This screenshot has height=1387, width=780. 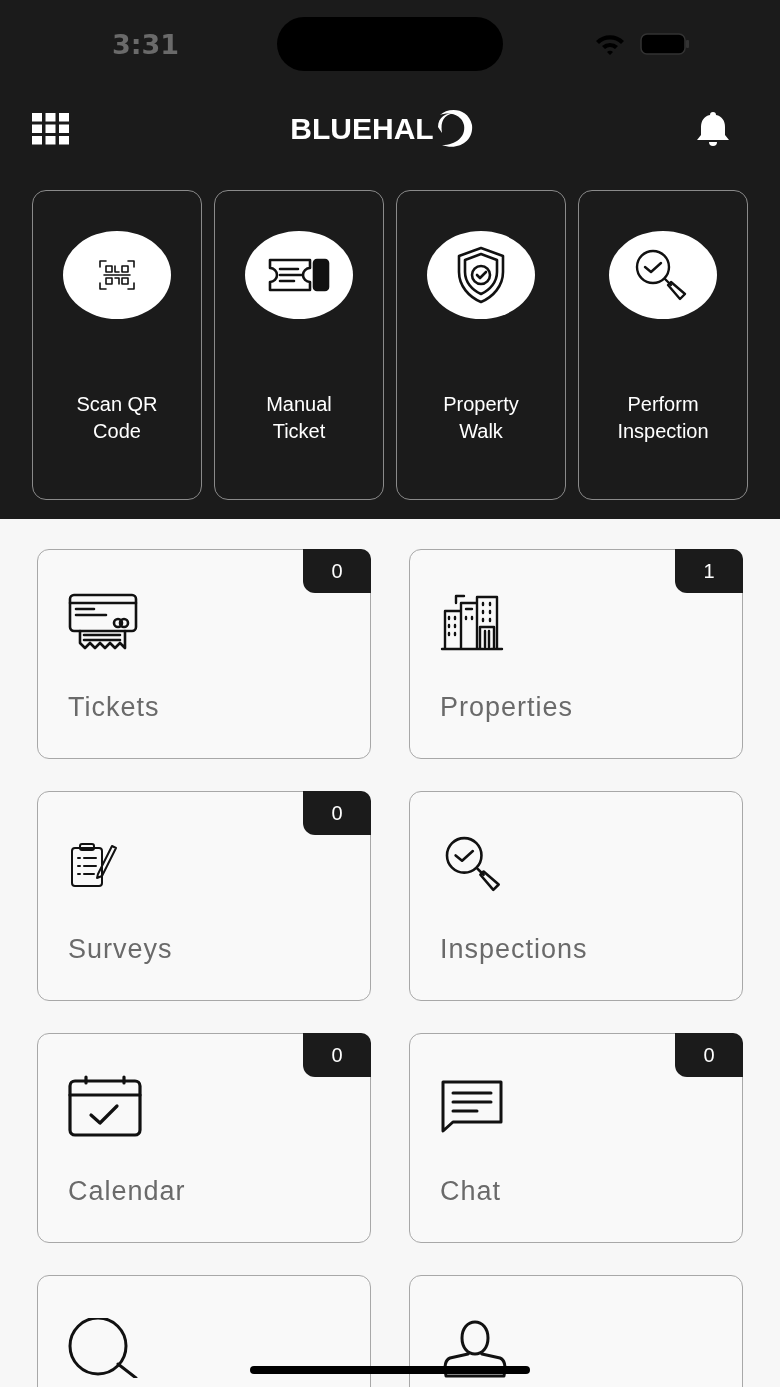 What do you see at coordinates (51, 129) in the screenshot?
I see `apps-grid-icon` at bounding box center [51, 129].